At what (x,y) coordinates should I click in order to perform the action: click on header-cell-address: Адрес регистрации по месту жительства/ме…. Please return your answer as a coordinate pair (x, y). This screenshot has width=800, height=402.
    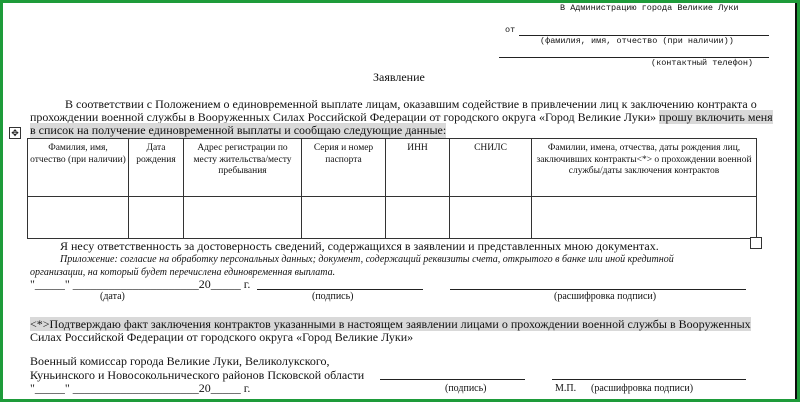
    Looking at the image, I should click on (242, 167).